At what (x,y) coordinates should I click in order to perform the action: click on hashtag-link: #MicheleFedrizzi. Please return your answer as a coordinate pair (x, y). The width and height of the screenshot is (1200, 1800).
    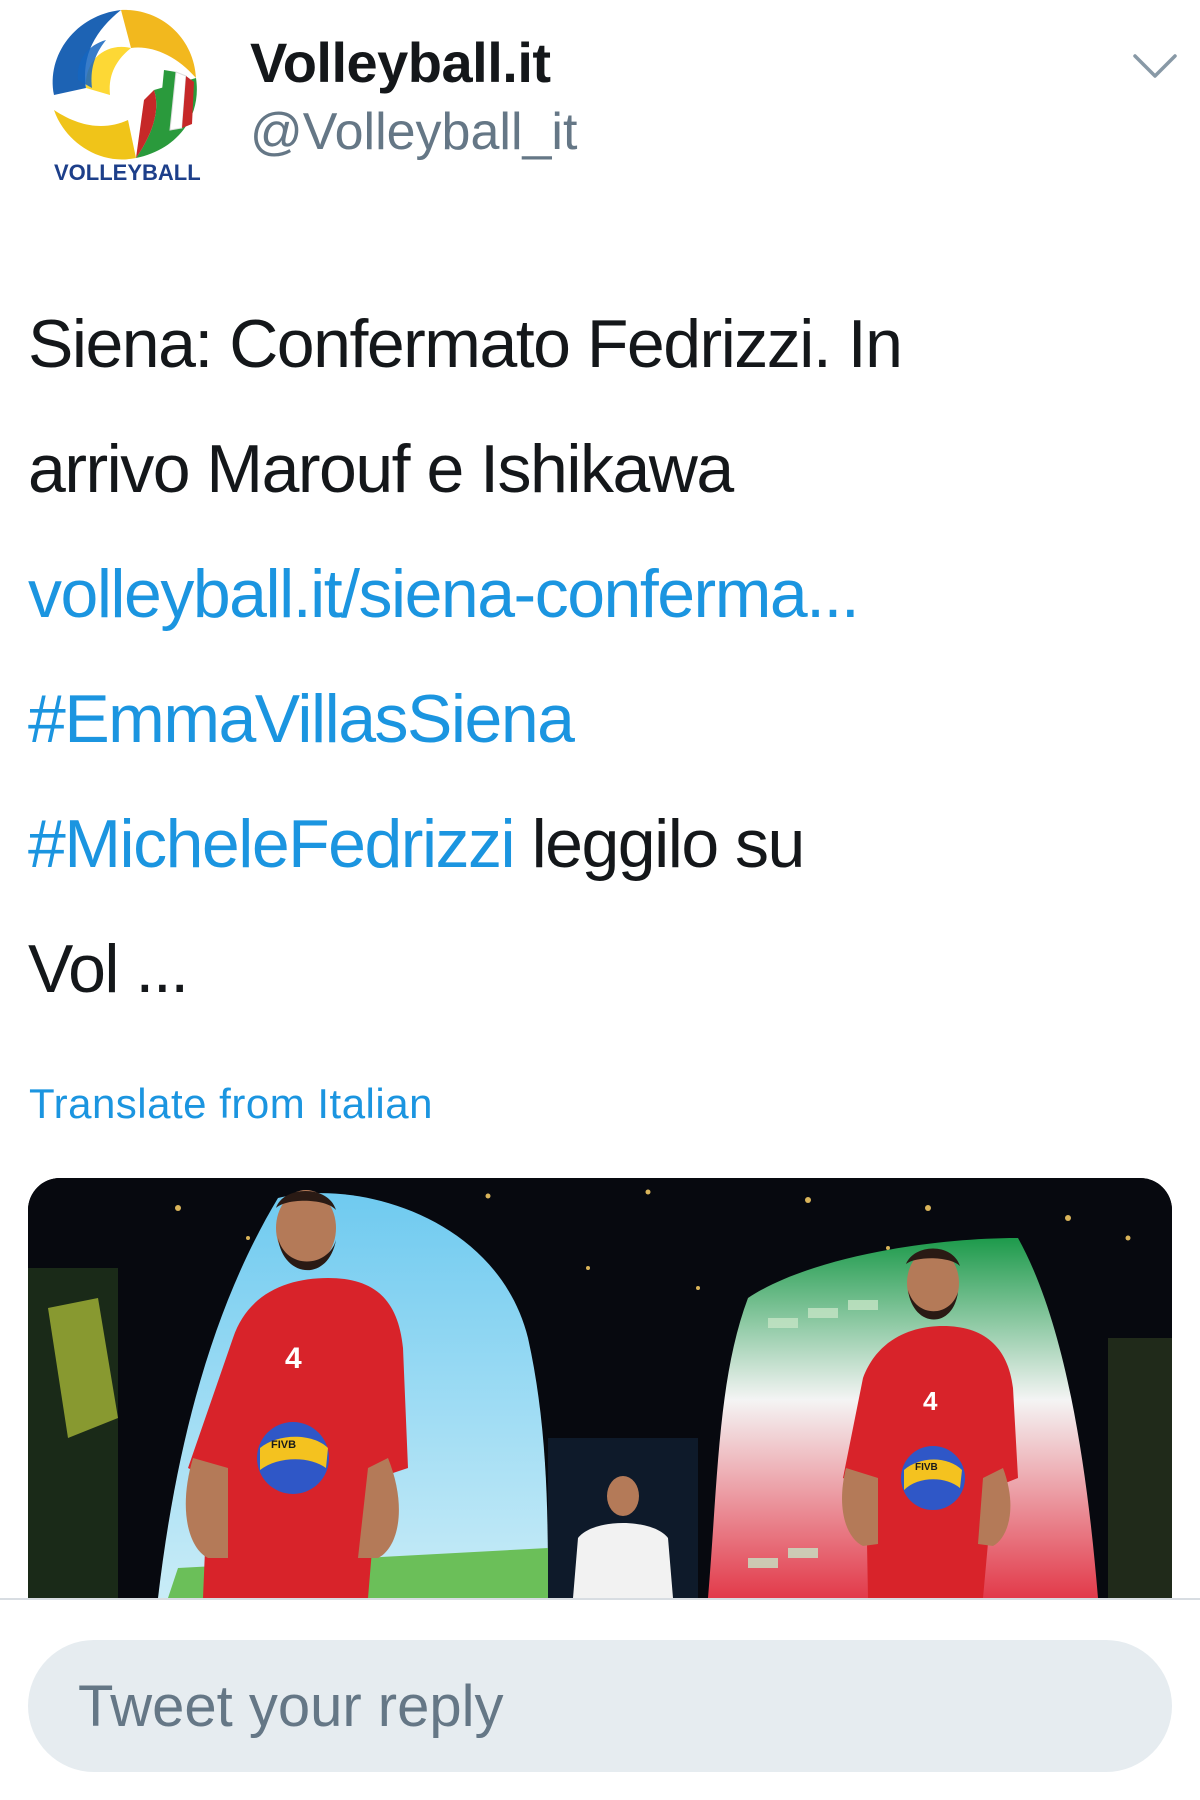
    Looking at the image, I should click on (272, 844).